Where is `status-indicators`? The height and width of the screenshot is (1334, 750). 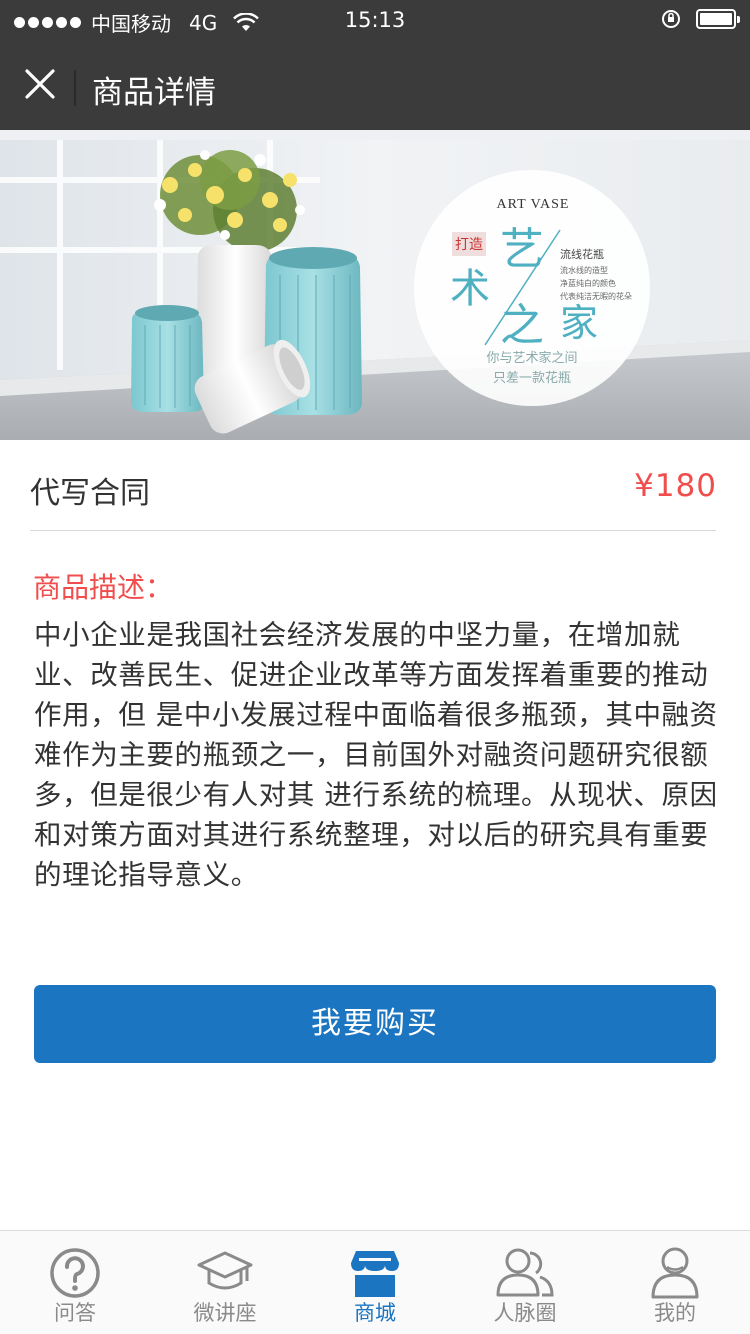
status-indicators is located at coordinates (700, 19).